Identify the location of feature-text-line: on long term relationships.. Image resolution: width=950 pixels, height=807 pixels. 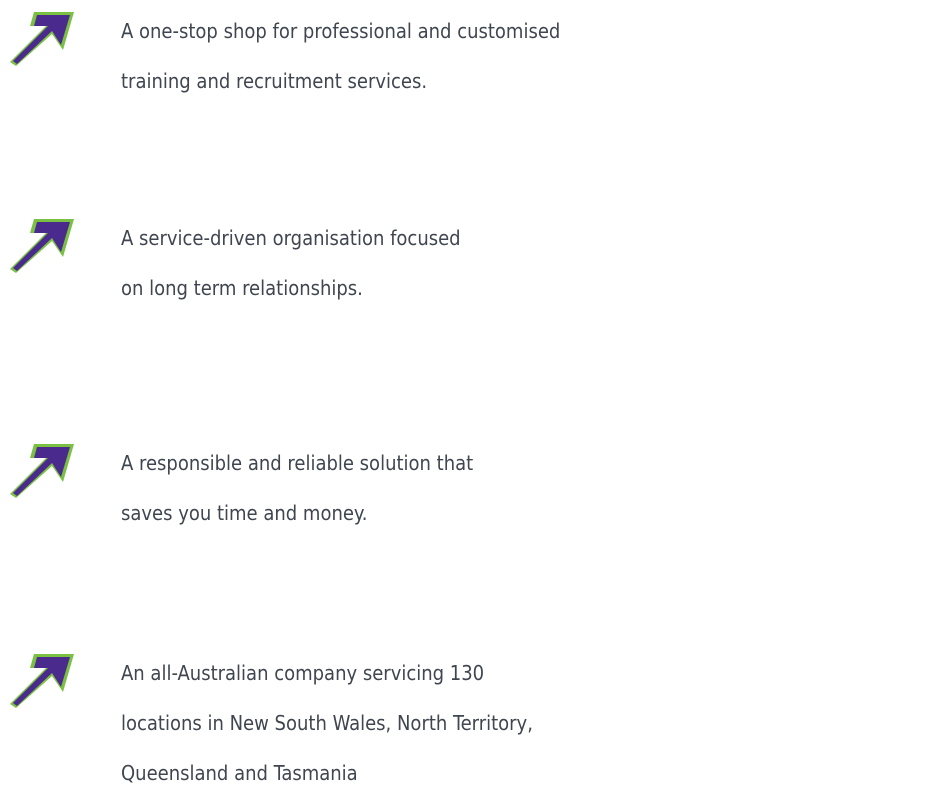
(242, 288).